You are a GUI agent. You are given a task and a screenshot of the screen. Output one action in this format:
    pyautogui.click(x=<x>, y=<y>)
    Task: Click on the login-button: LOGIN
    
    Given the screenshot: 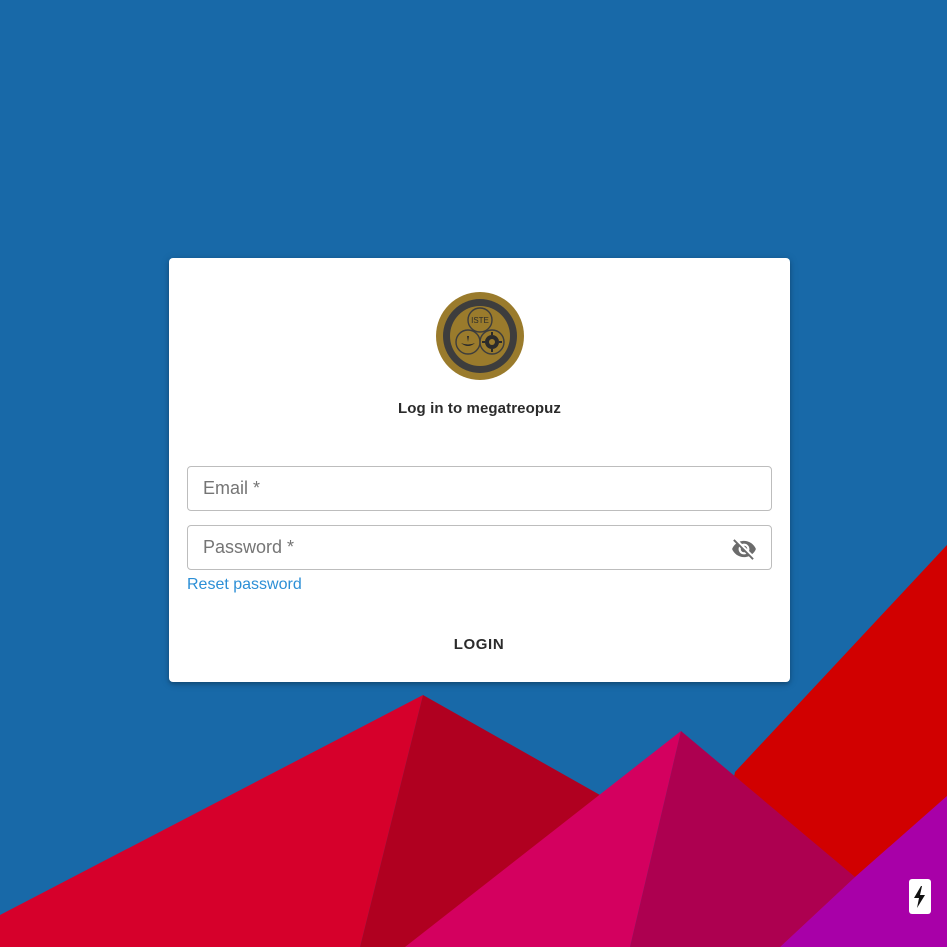 What is the action you would take?
    pyautogui.click(x=479, y=644)
    